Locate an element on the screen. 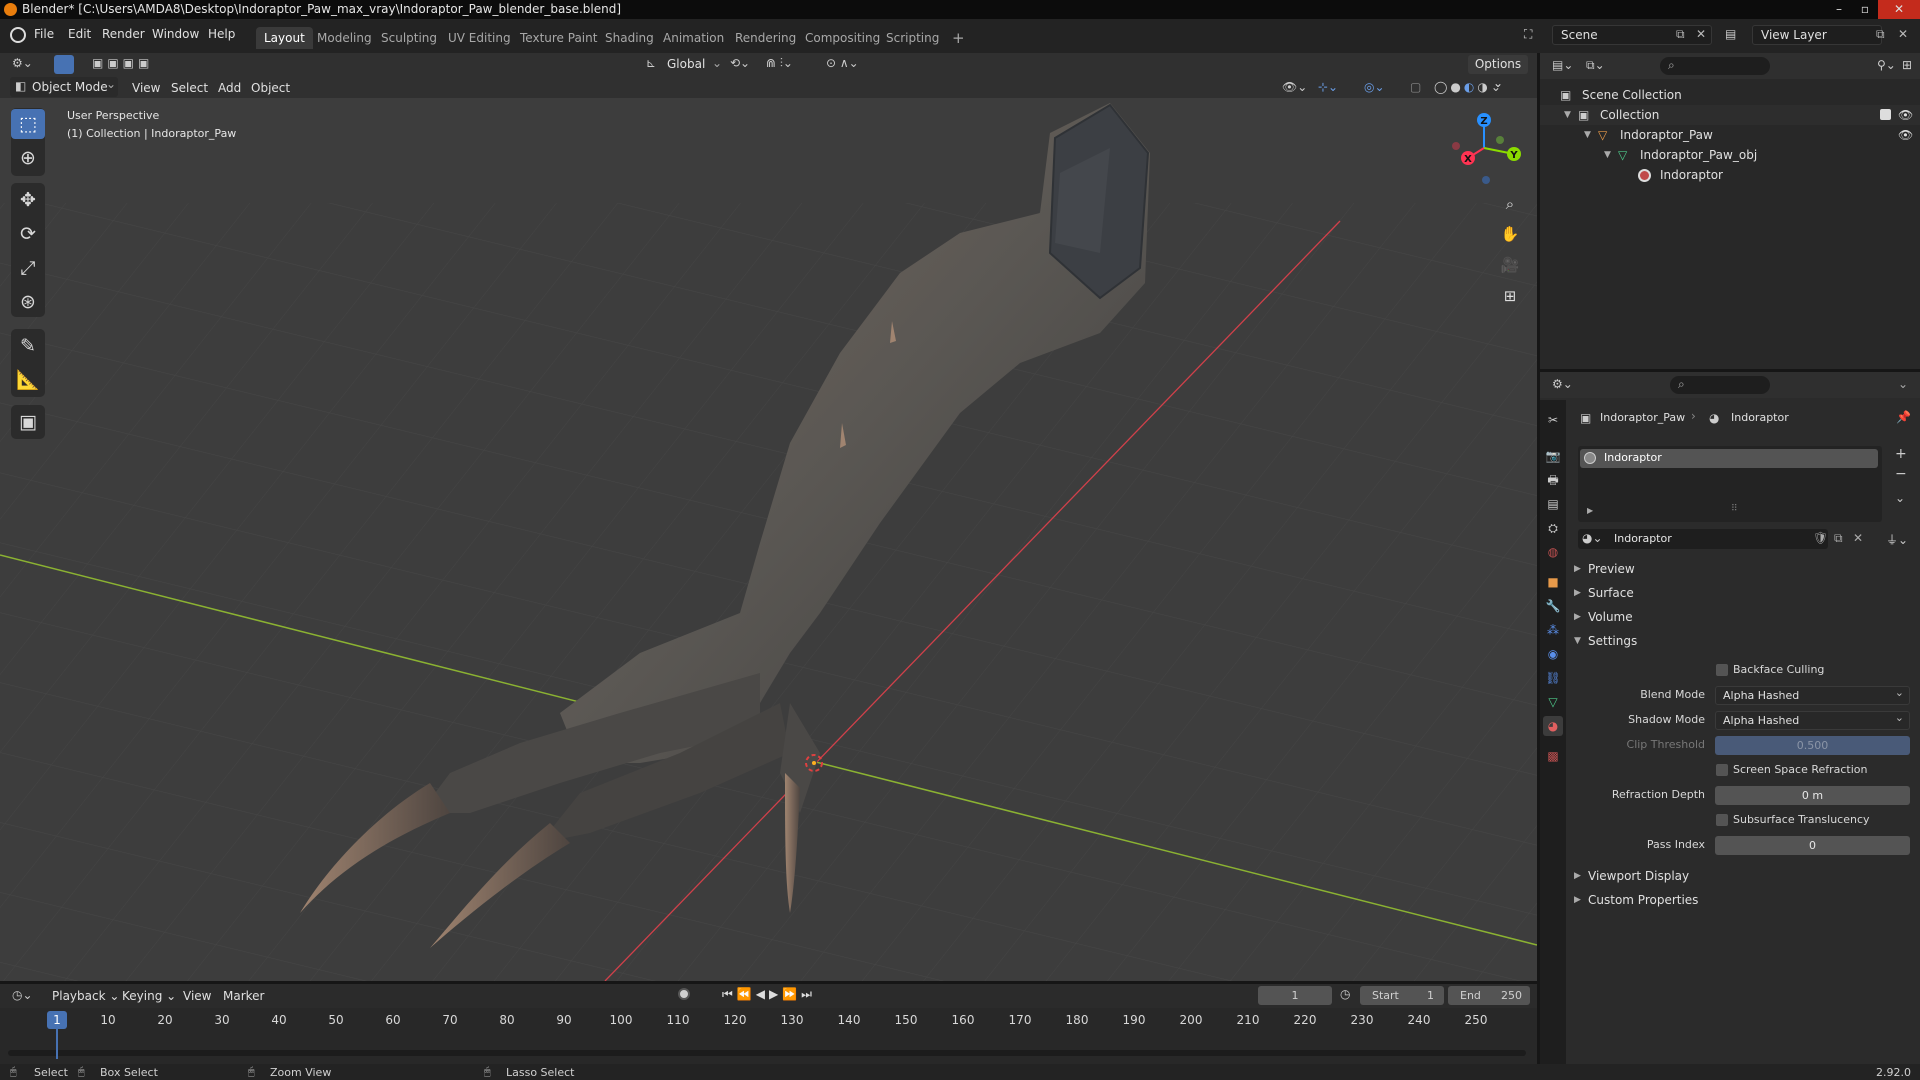  gizmo-toggle-icon: ⊹⌄ is located at coordinates (1328, 87).